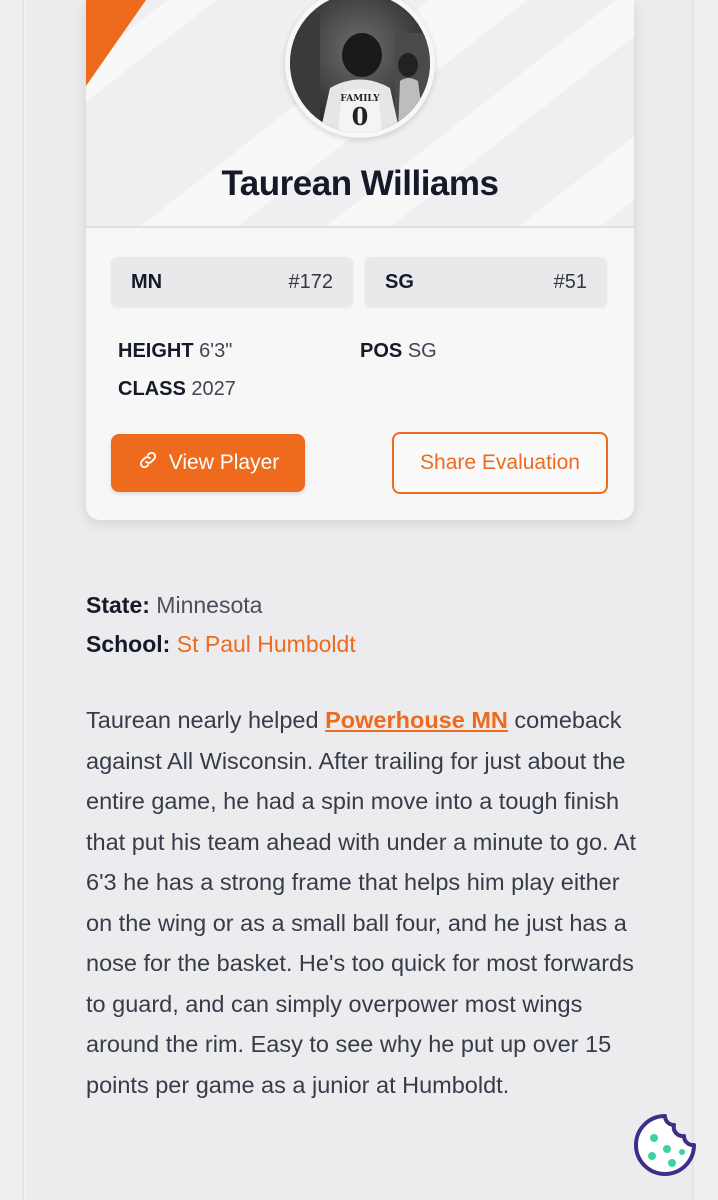 Image resolution: width=718 pixels, height=1200 pixels. I want to click on view-player-button: View Player, so click(208, 463).